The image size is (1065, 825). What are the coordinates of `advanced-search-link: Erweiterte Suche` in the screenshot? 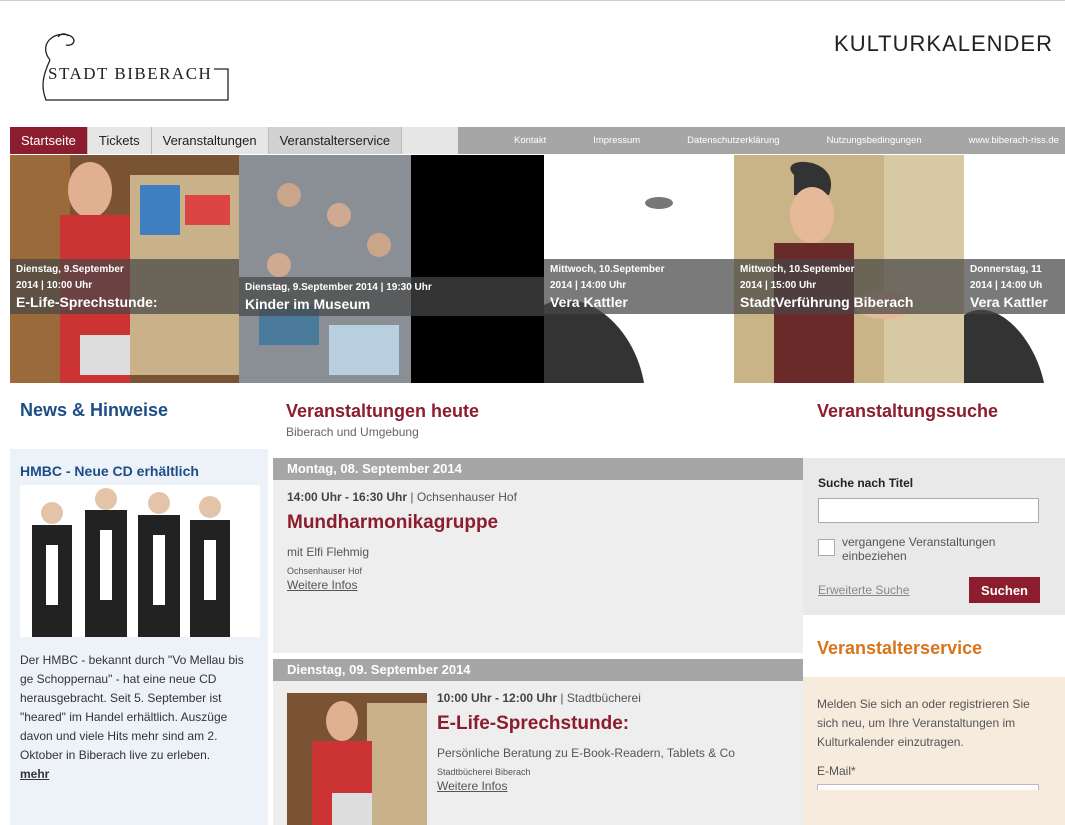 It's located at (863, 590).